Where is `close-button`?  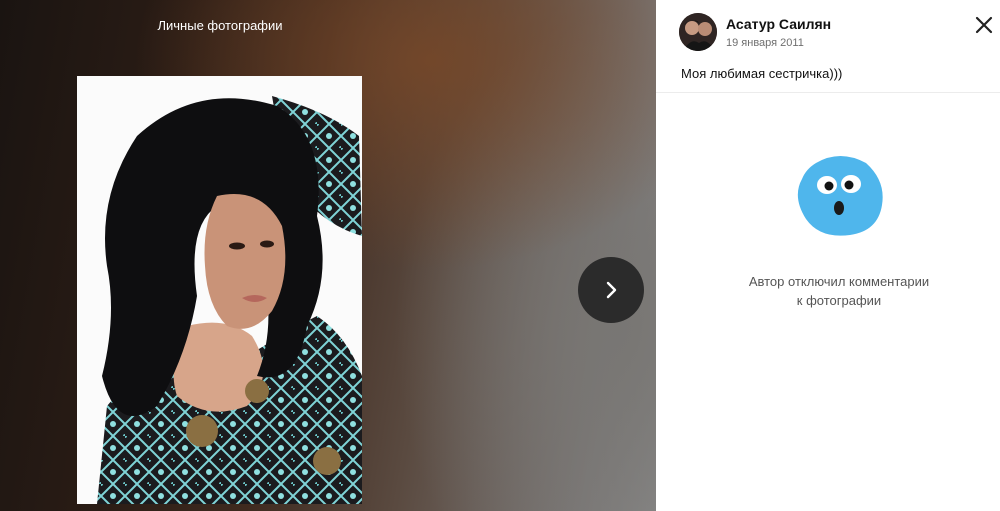
close-button is located at coordinates (984, 25).